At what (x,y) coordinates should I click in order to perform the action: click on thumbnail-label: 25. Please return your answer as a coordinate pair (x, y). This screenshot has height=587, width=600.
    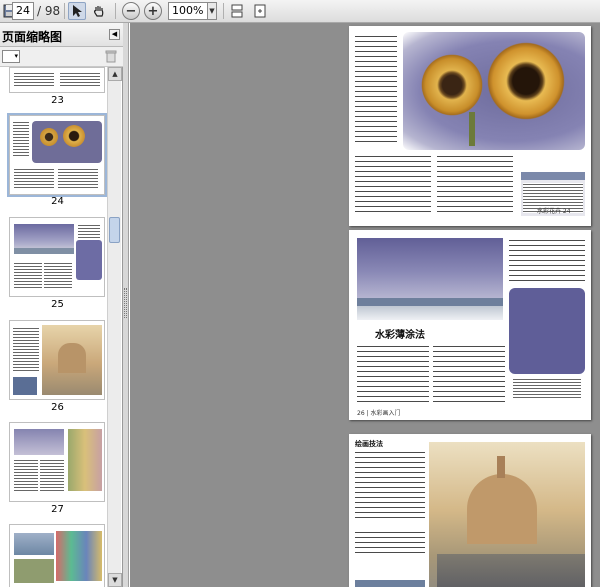
    Looking at the image, I should click on (57, 304).